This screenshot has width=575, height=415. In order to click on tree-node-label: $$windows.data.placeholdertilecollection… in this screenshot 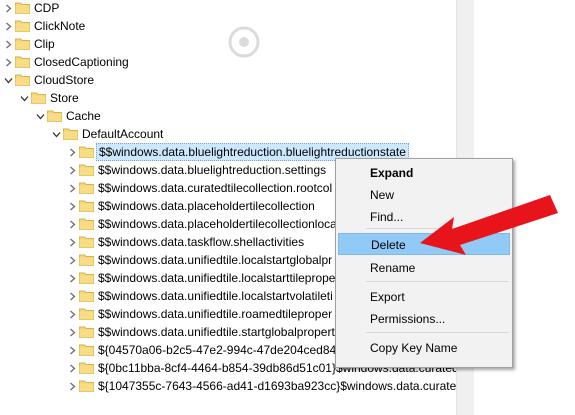, I will do `click(217, 224)`.